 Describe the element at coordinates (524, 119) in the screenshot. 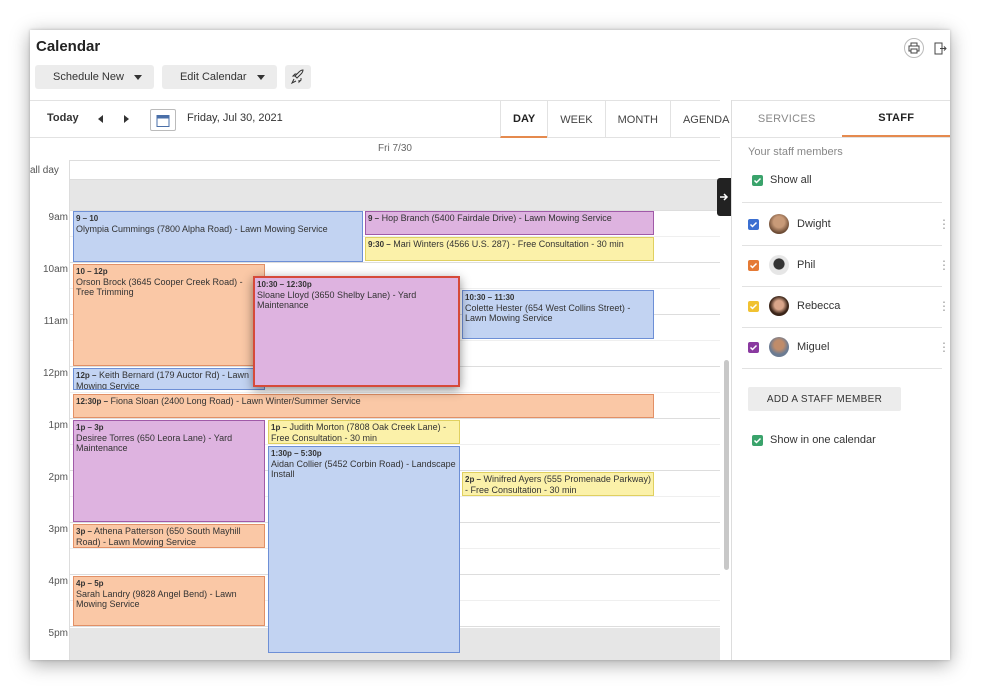

I see `tab-day: DAY` at that location.